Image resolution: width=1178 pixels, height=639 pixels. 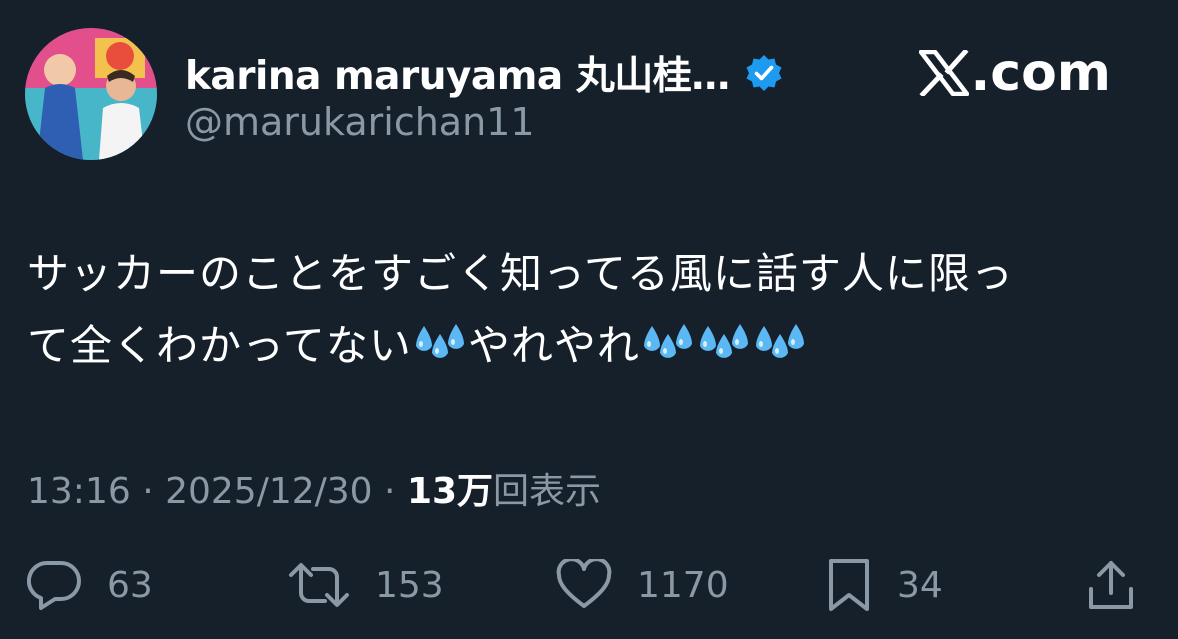 What do you see at coordinates (219, 345) in the screenshot?
I see `tweet-text-part-1: て全くわかってない` at bounding box center [219, 345].